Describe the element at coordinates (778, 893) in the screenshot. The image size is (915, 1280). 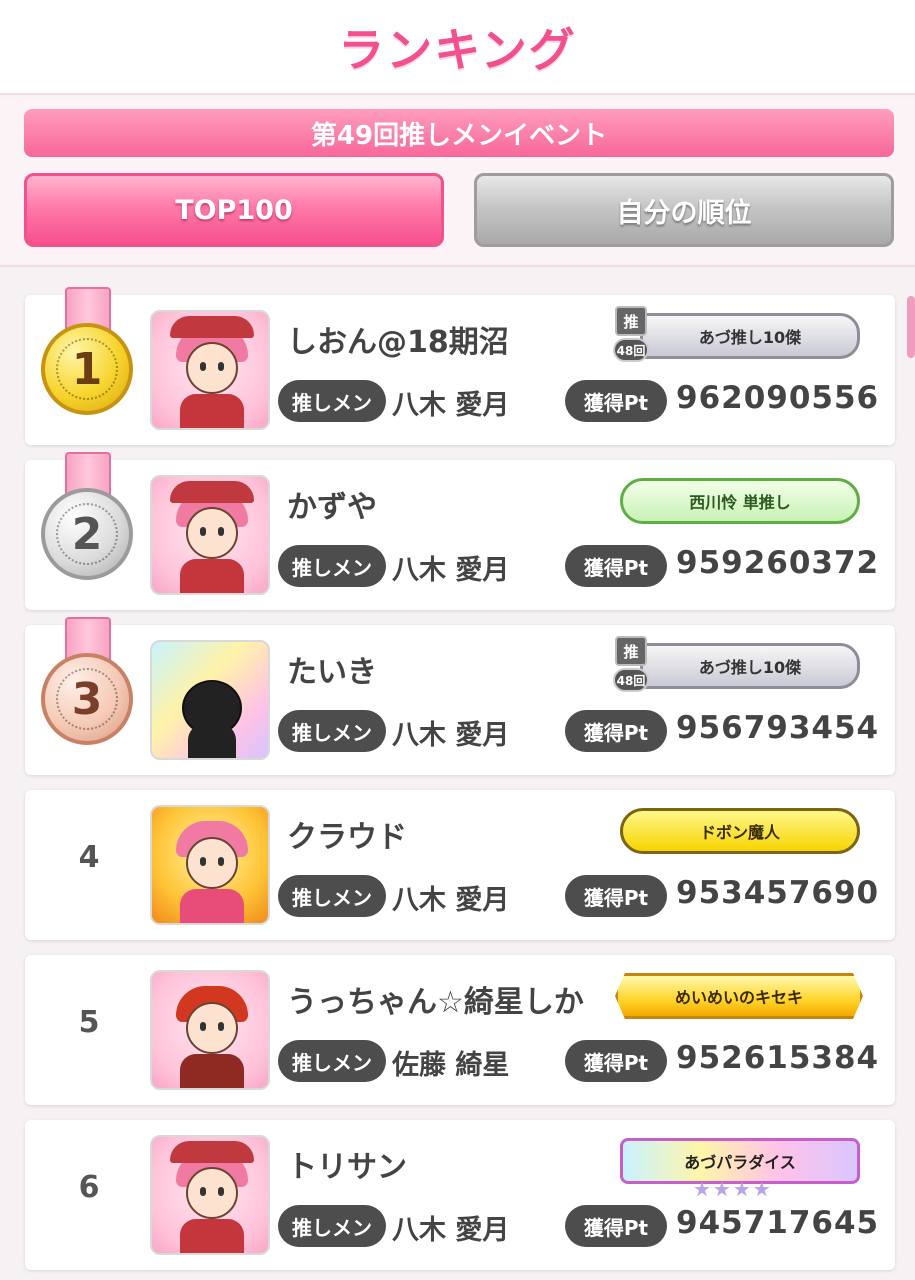
I see `points-value: 953457690` at that location.